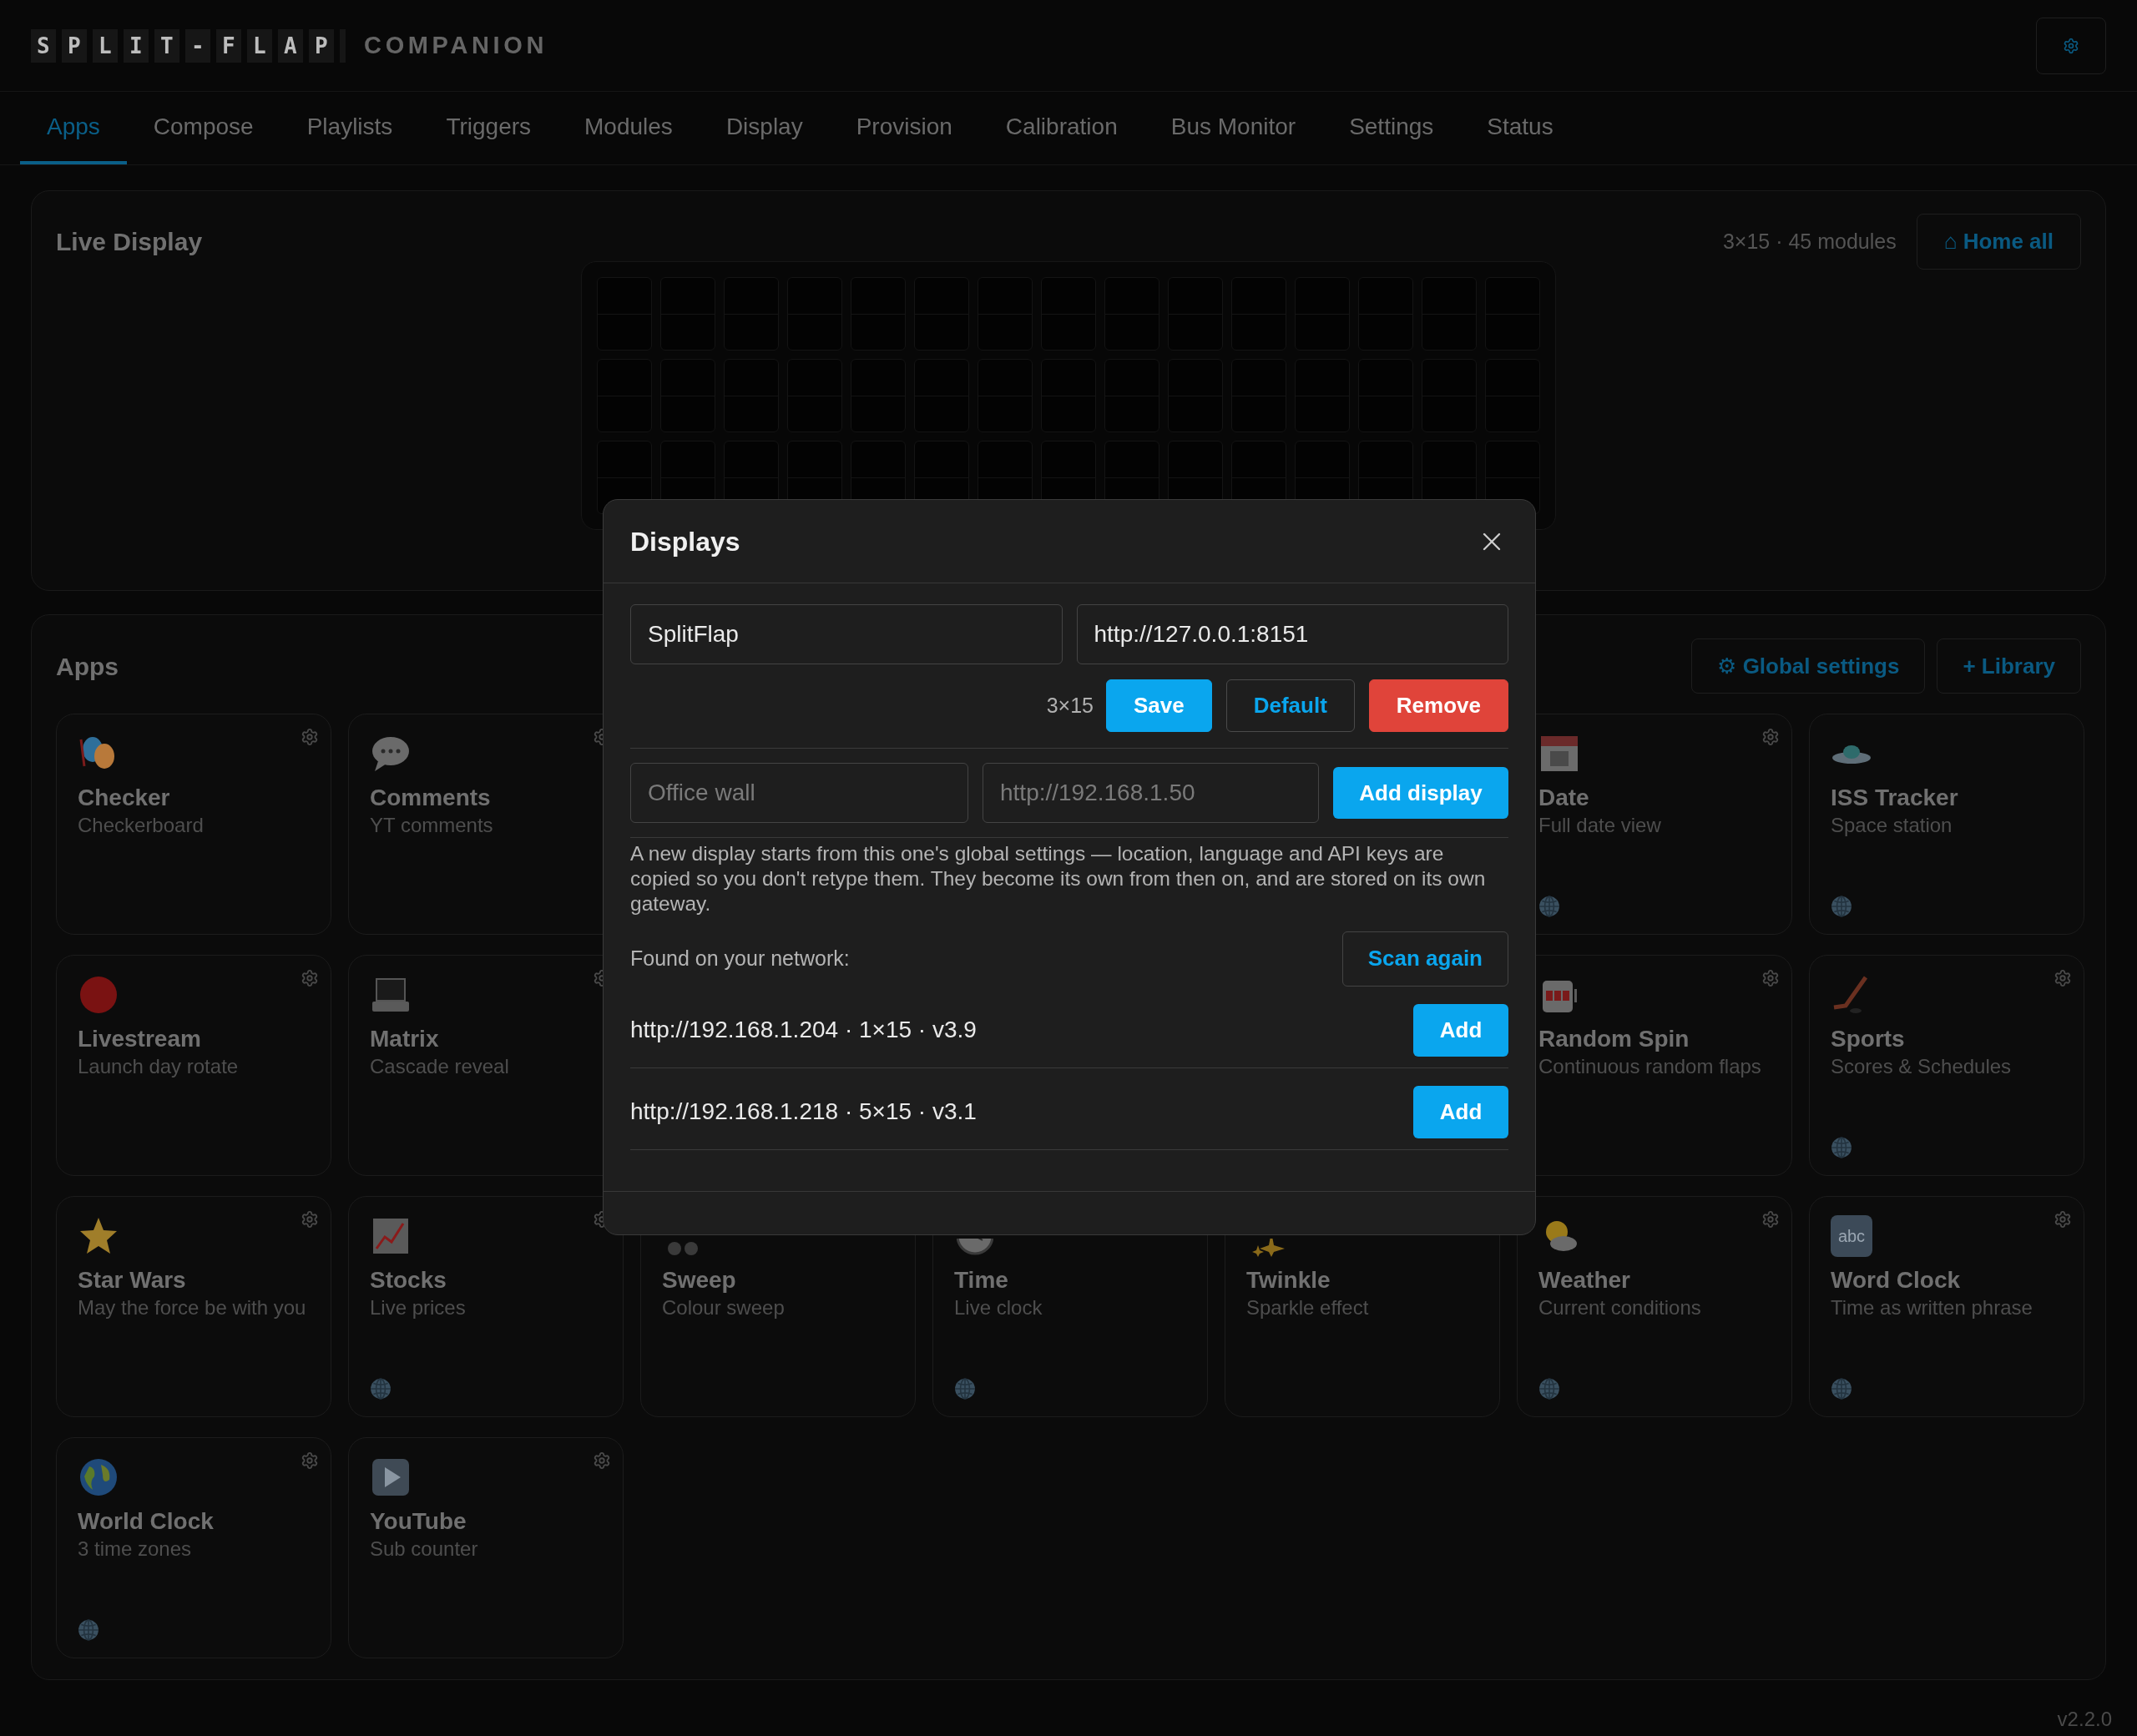 This screenshot has height=1736, width=2137. I want to click on app-title: Star Wars, so click(132, 1280).